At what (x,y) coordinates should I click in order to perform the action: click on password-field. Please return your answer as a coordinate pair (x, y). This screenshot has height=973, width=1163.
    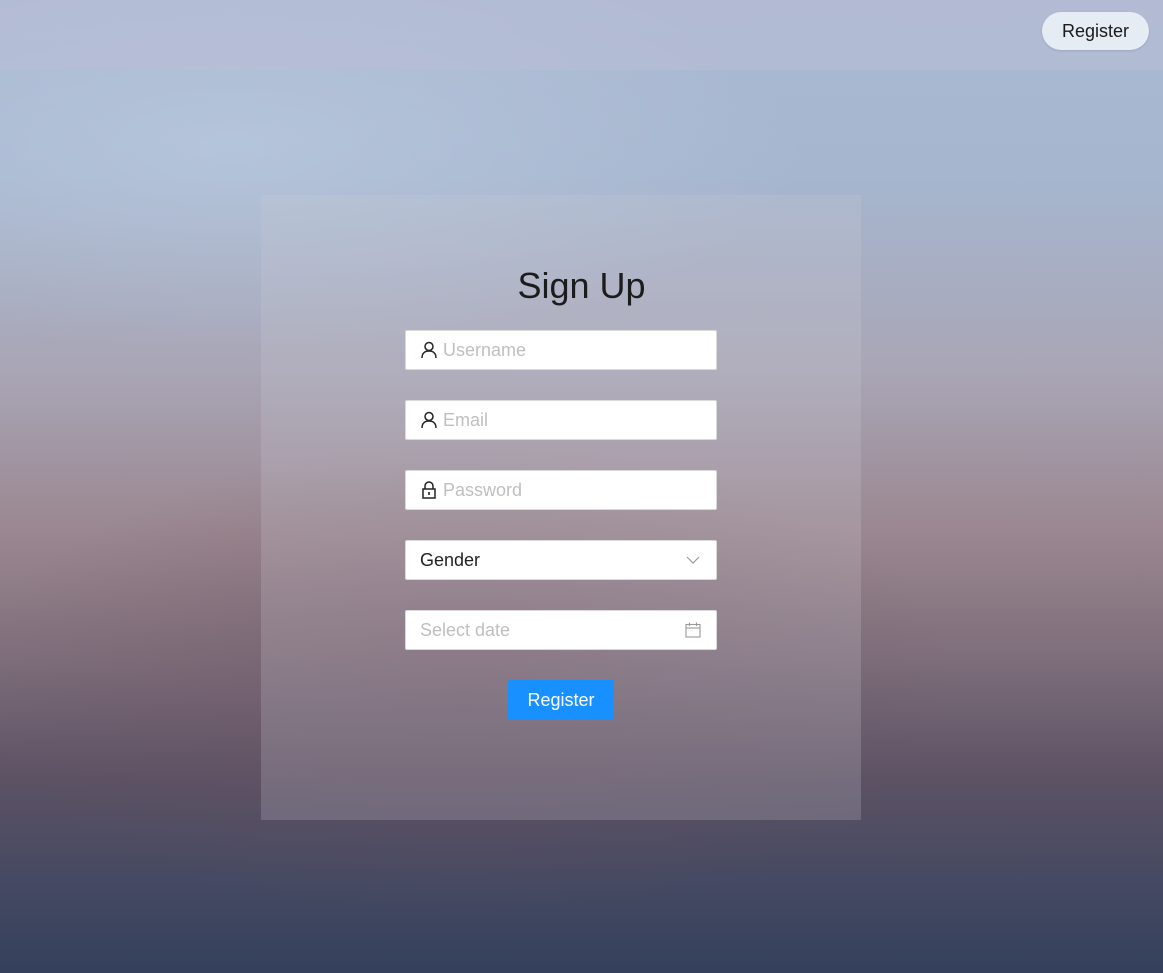
    Looking at the image, I should click on (561, 490).